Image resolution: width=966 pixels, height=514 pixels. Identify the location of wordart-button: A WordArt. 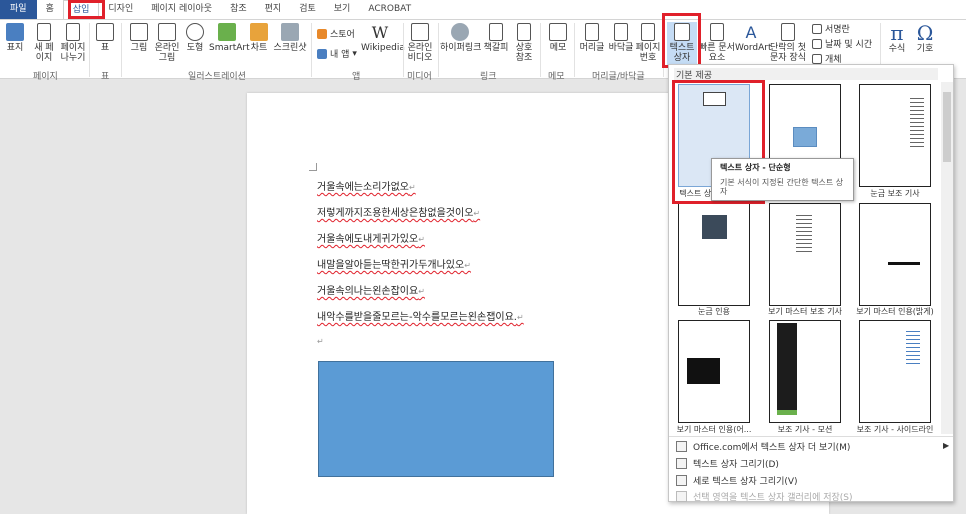
(753, 38).